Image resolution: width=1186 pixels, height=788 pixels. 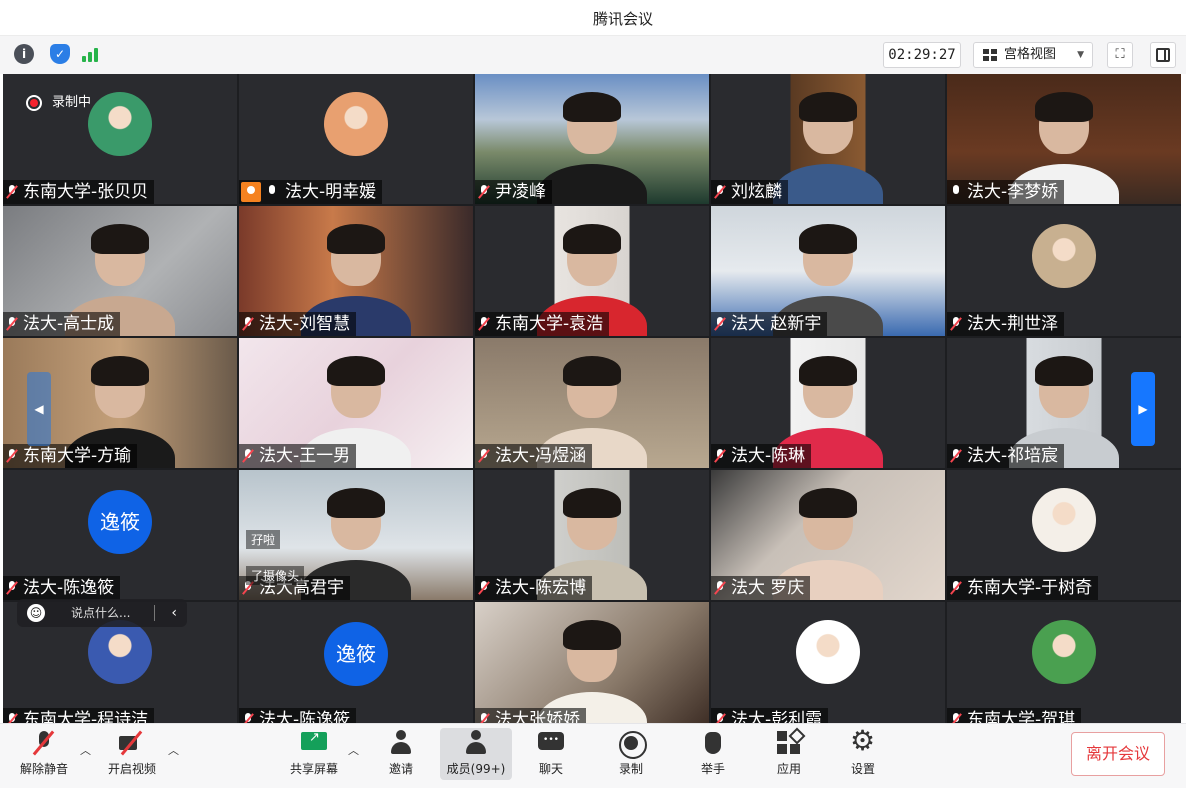 I want to click on participant-name-tag: 法大-刘智慧, so click(x=298, y=324).